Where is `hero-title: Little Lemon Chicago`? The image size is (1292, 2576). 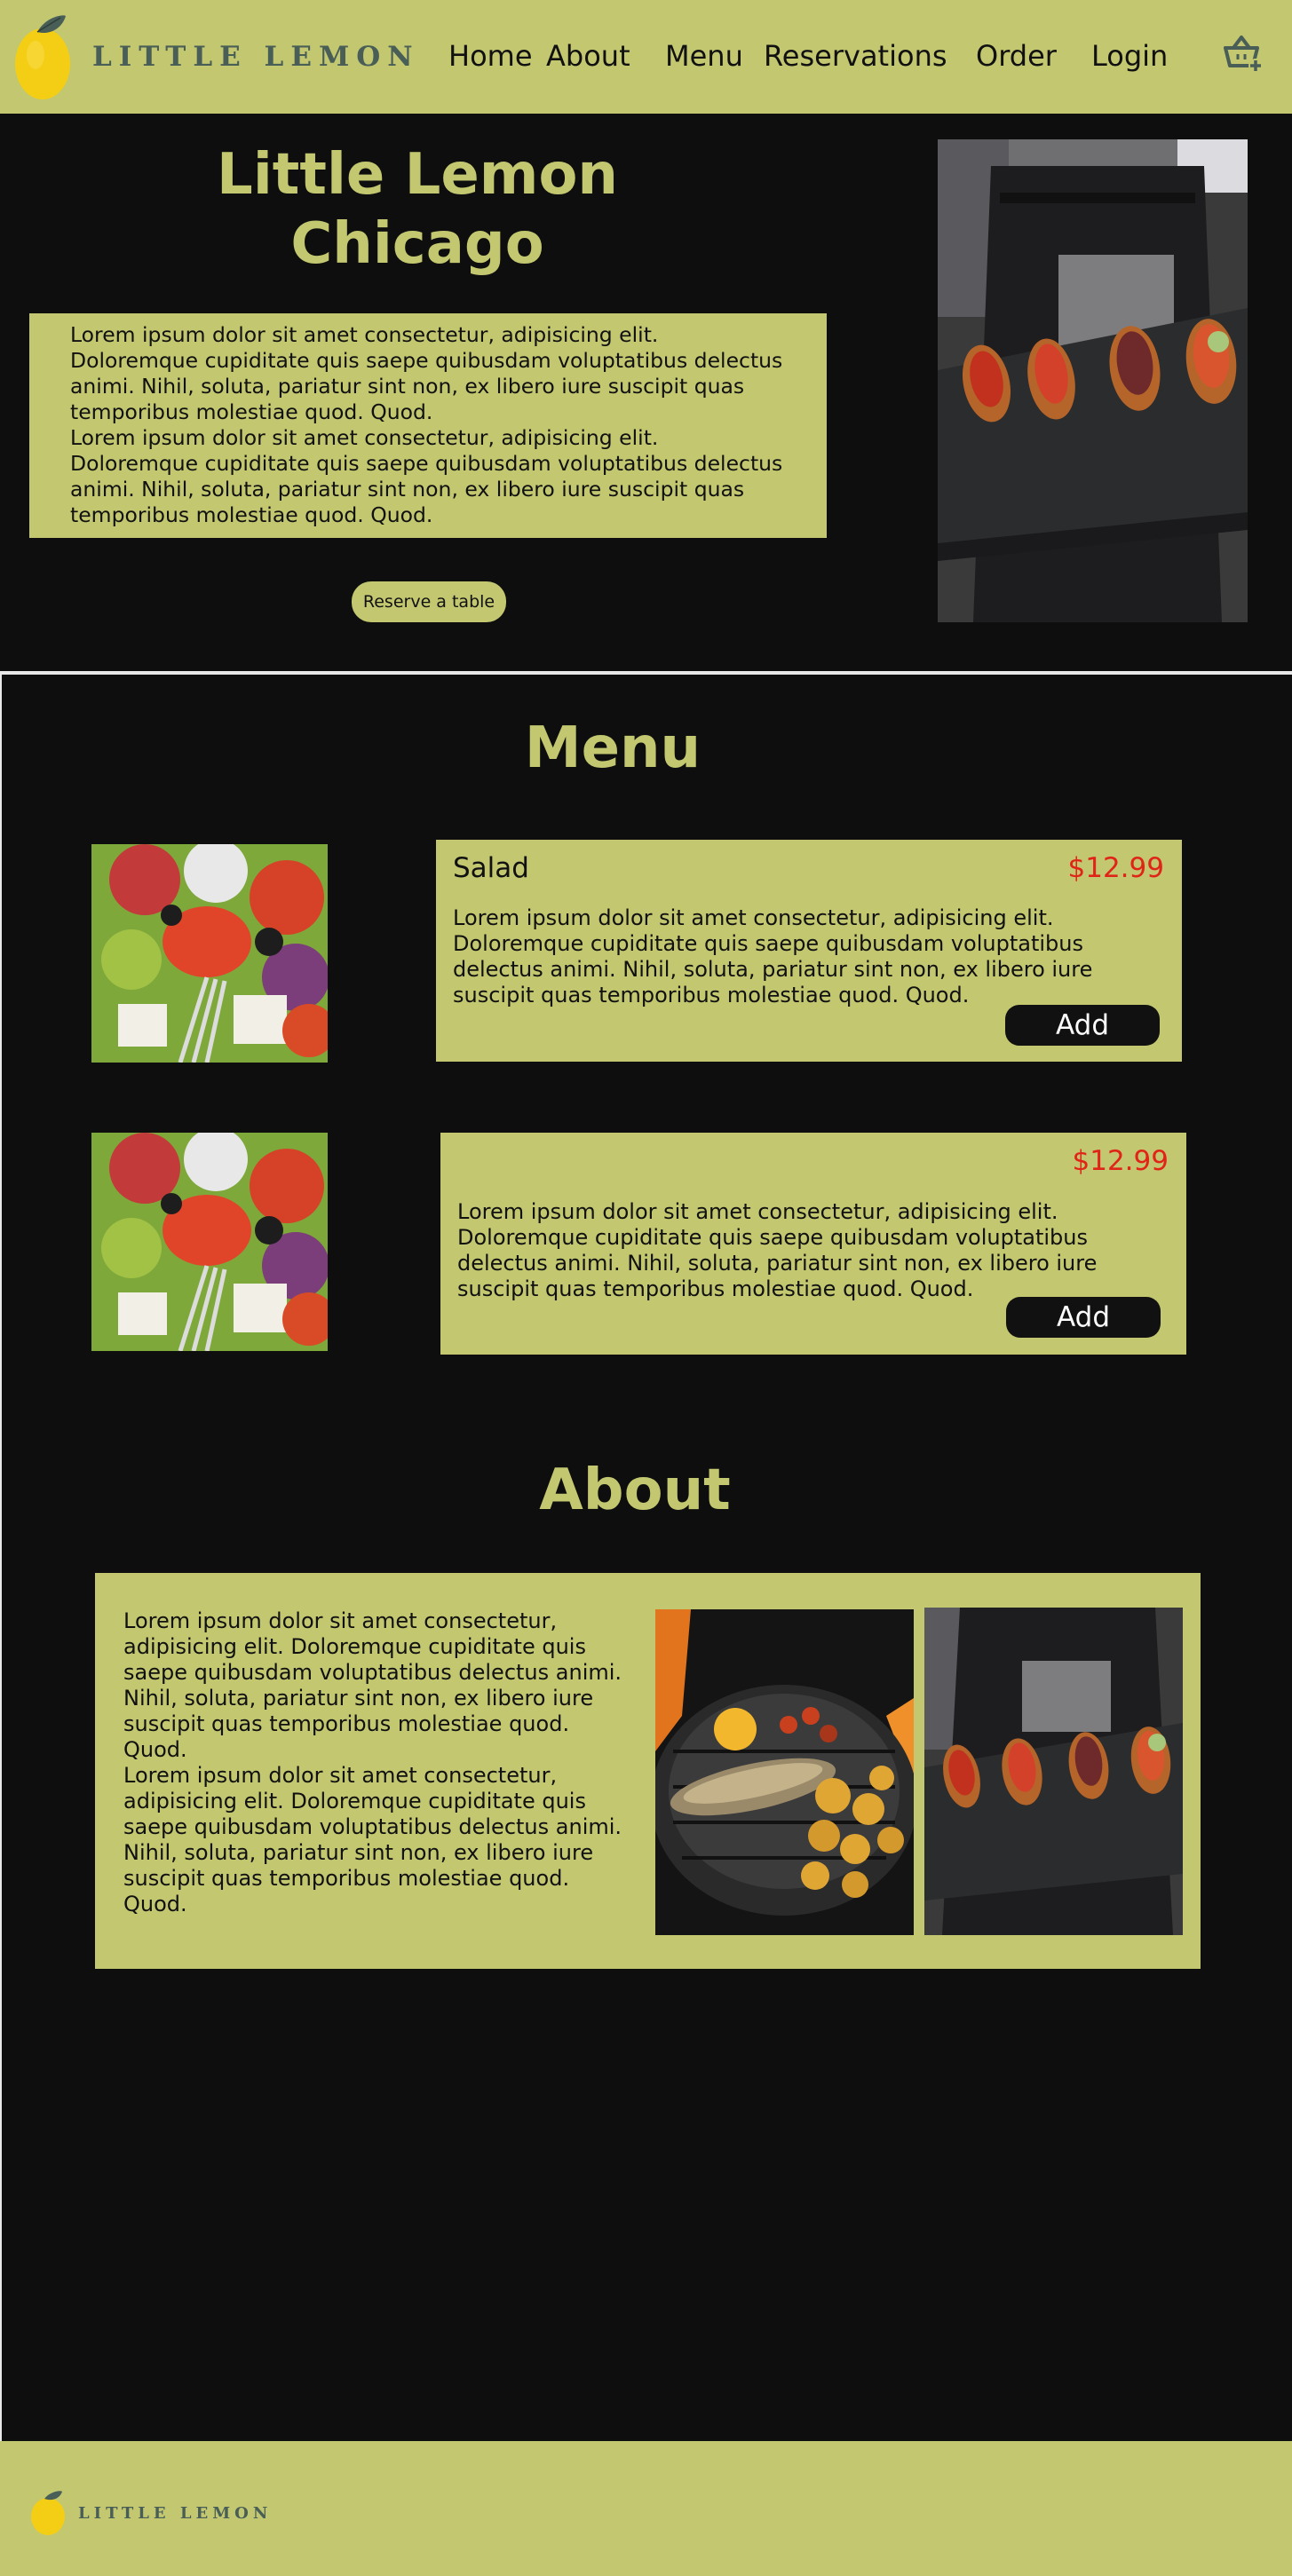
hero-title: Little Lemon Chicago is located at coordinates (417, 209).